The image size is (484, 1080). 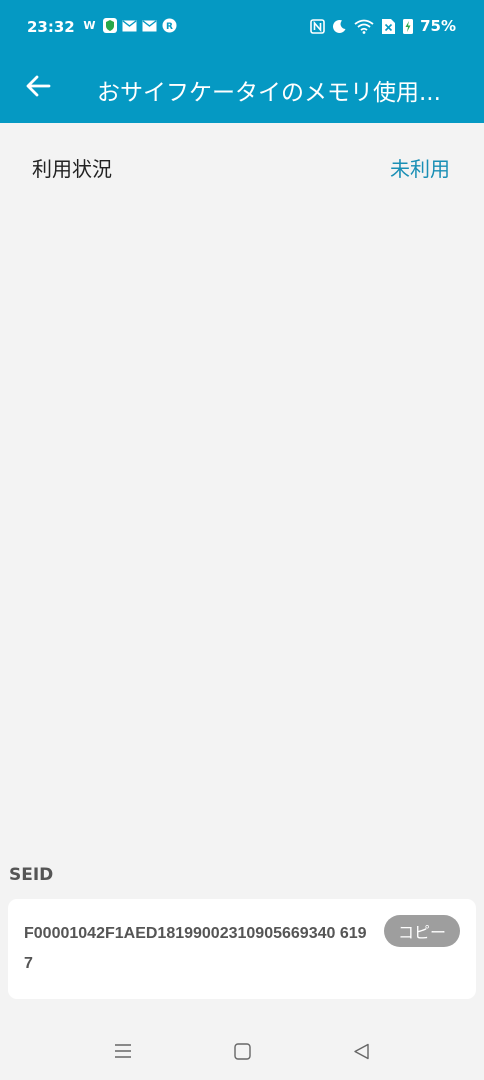 What do you see at coordinates (242, 28) in the screenshot?
I see `status-bar: 23:32 W R 75%` at bounding box center [242, 28].